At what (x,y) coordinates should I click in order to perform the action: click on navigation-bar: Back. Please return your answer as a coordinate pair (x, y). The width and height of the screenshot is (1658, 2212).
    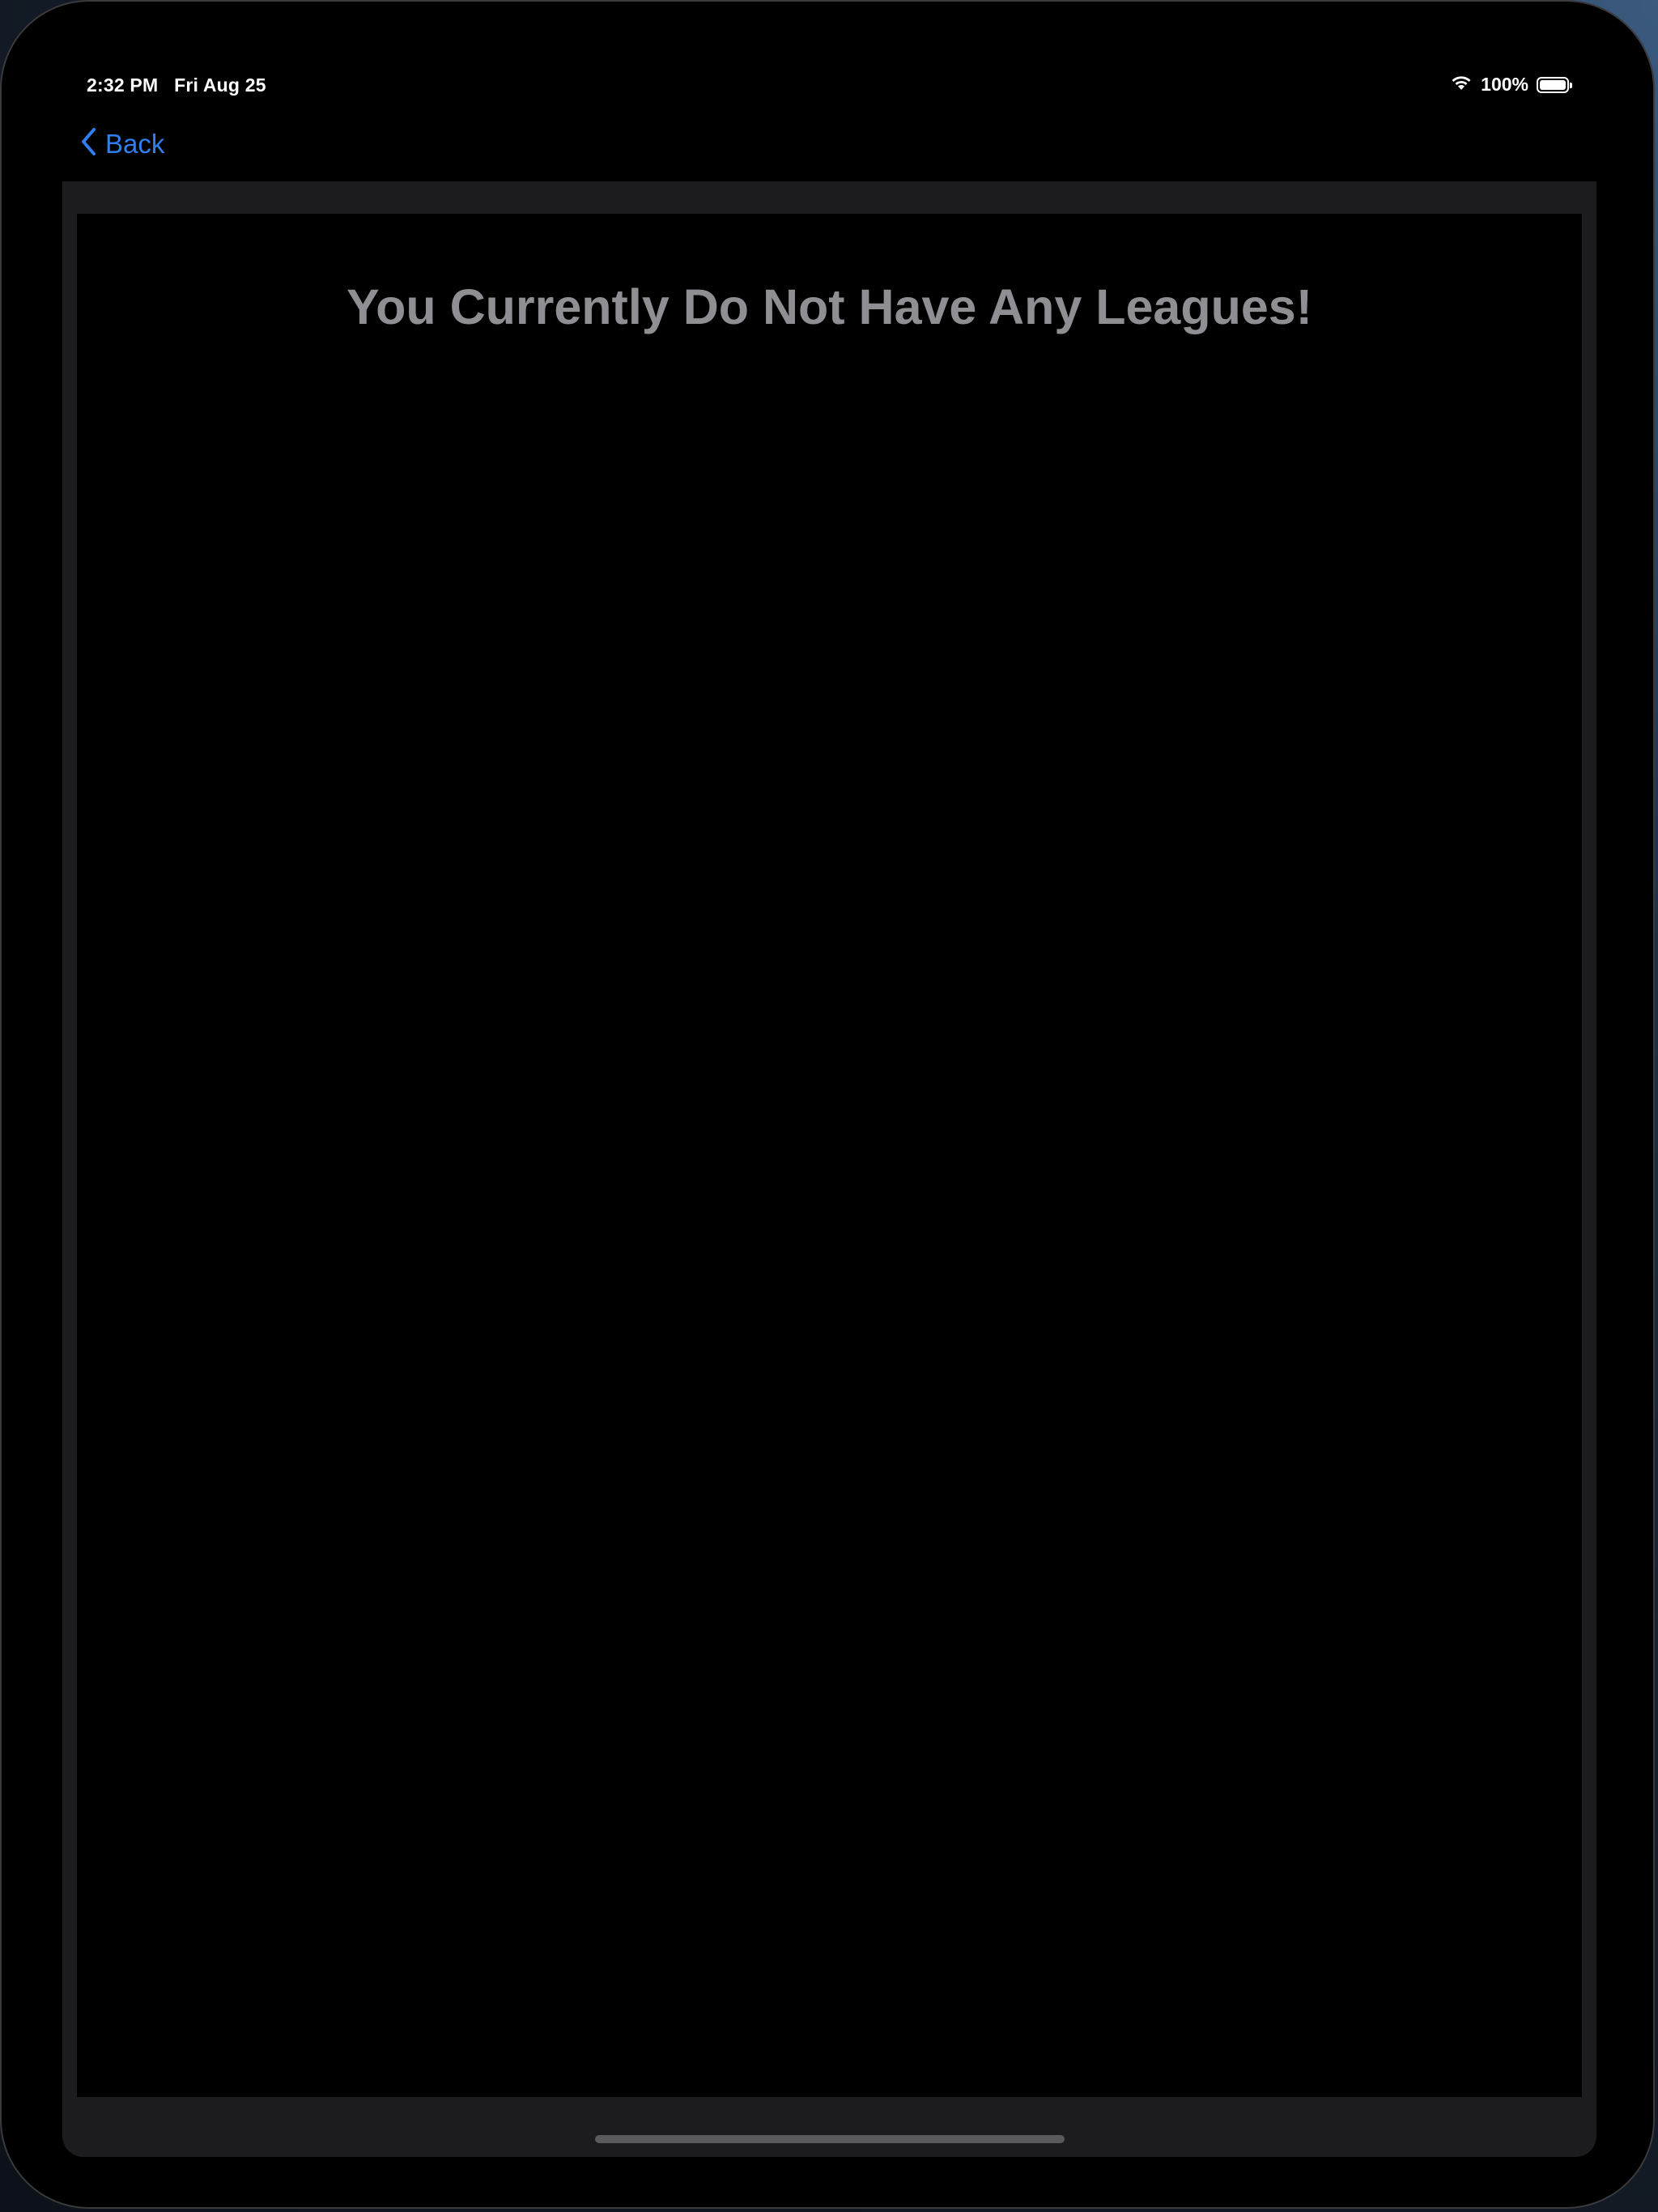
    Looking at the image, I should click on (827, 147).